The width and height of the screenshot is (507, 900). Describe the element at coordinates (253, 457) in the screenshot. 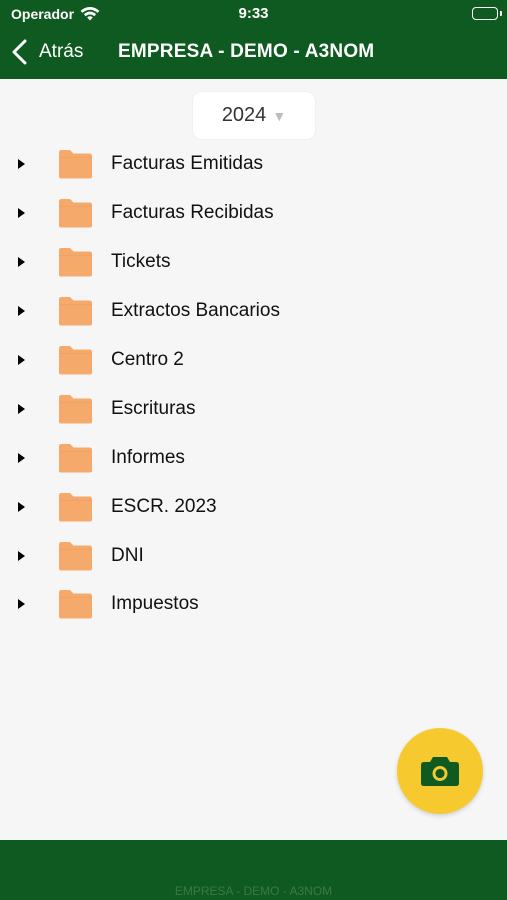

I see `folder-row: Informes` at that location.